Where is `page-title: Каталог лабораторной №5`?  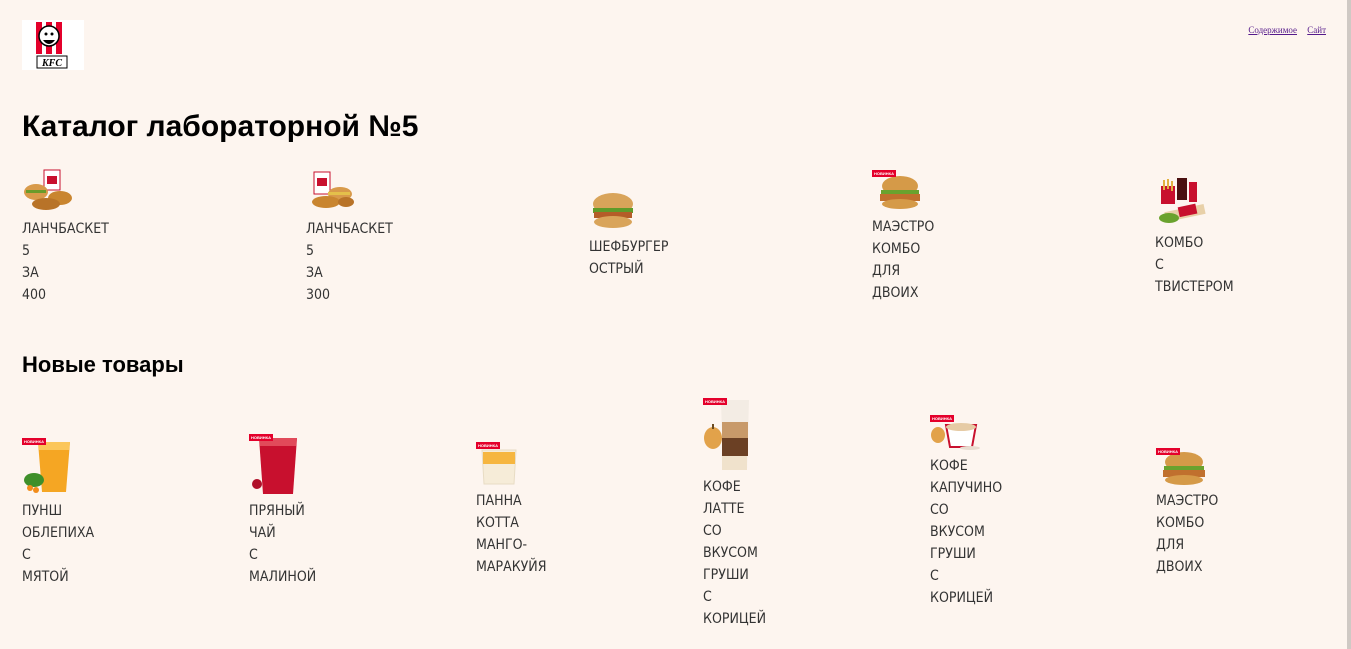
page-title: Каталог лабораторной №5 is located at coordinates (220, 126).